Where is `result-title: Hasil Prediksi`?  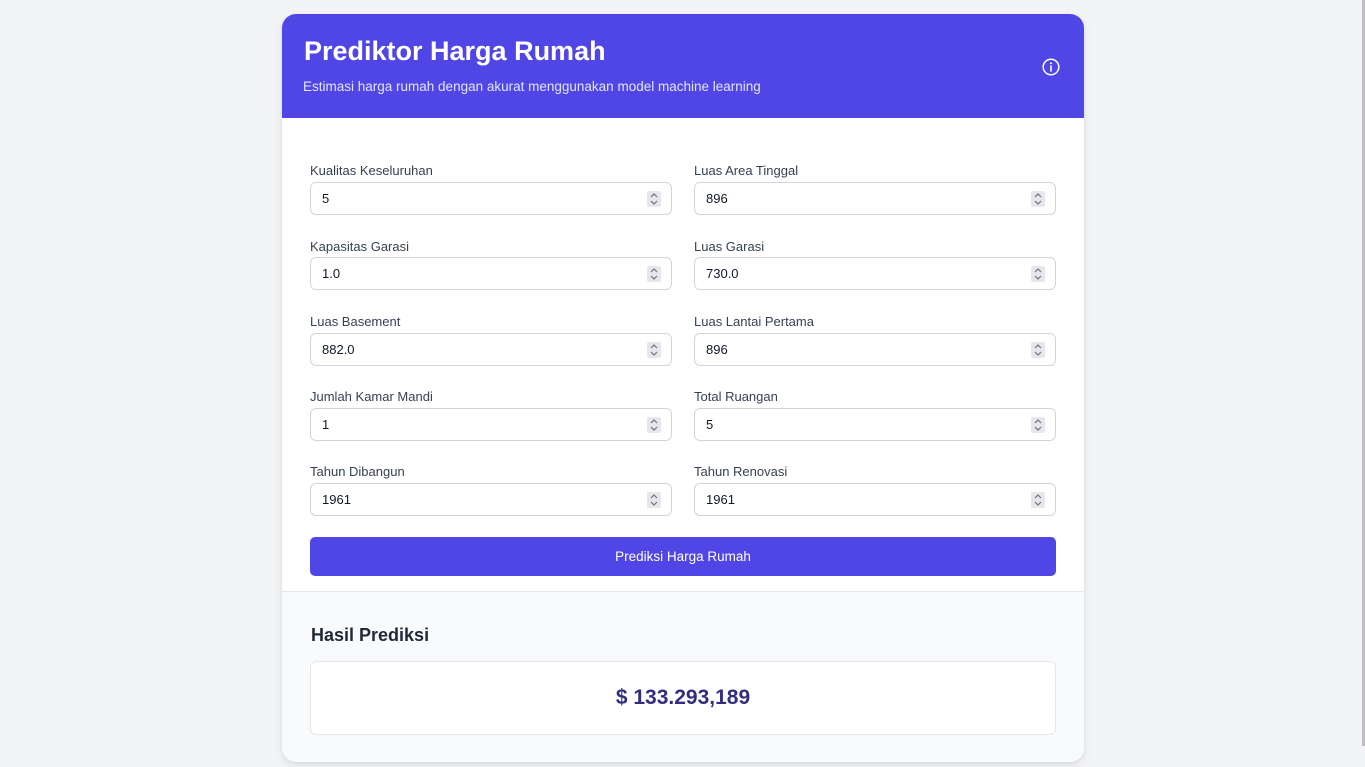
result-title: Hasil Prediksi is located at coordinates (370, 635).